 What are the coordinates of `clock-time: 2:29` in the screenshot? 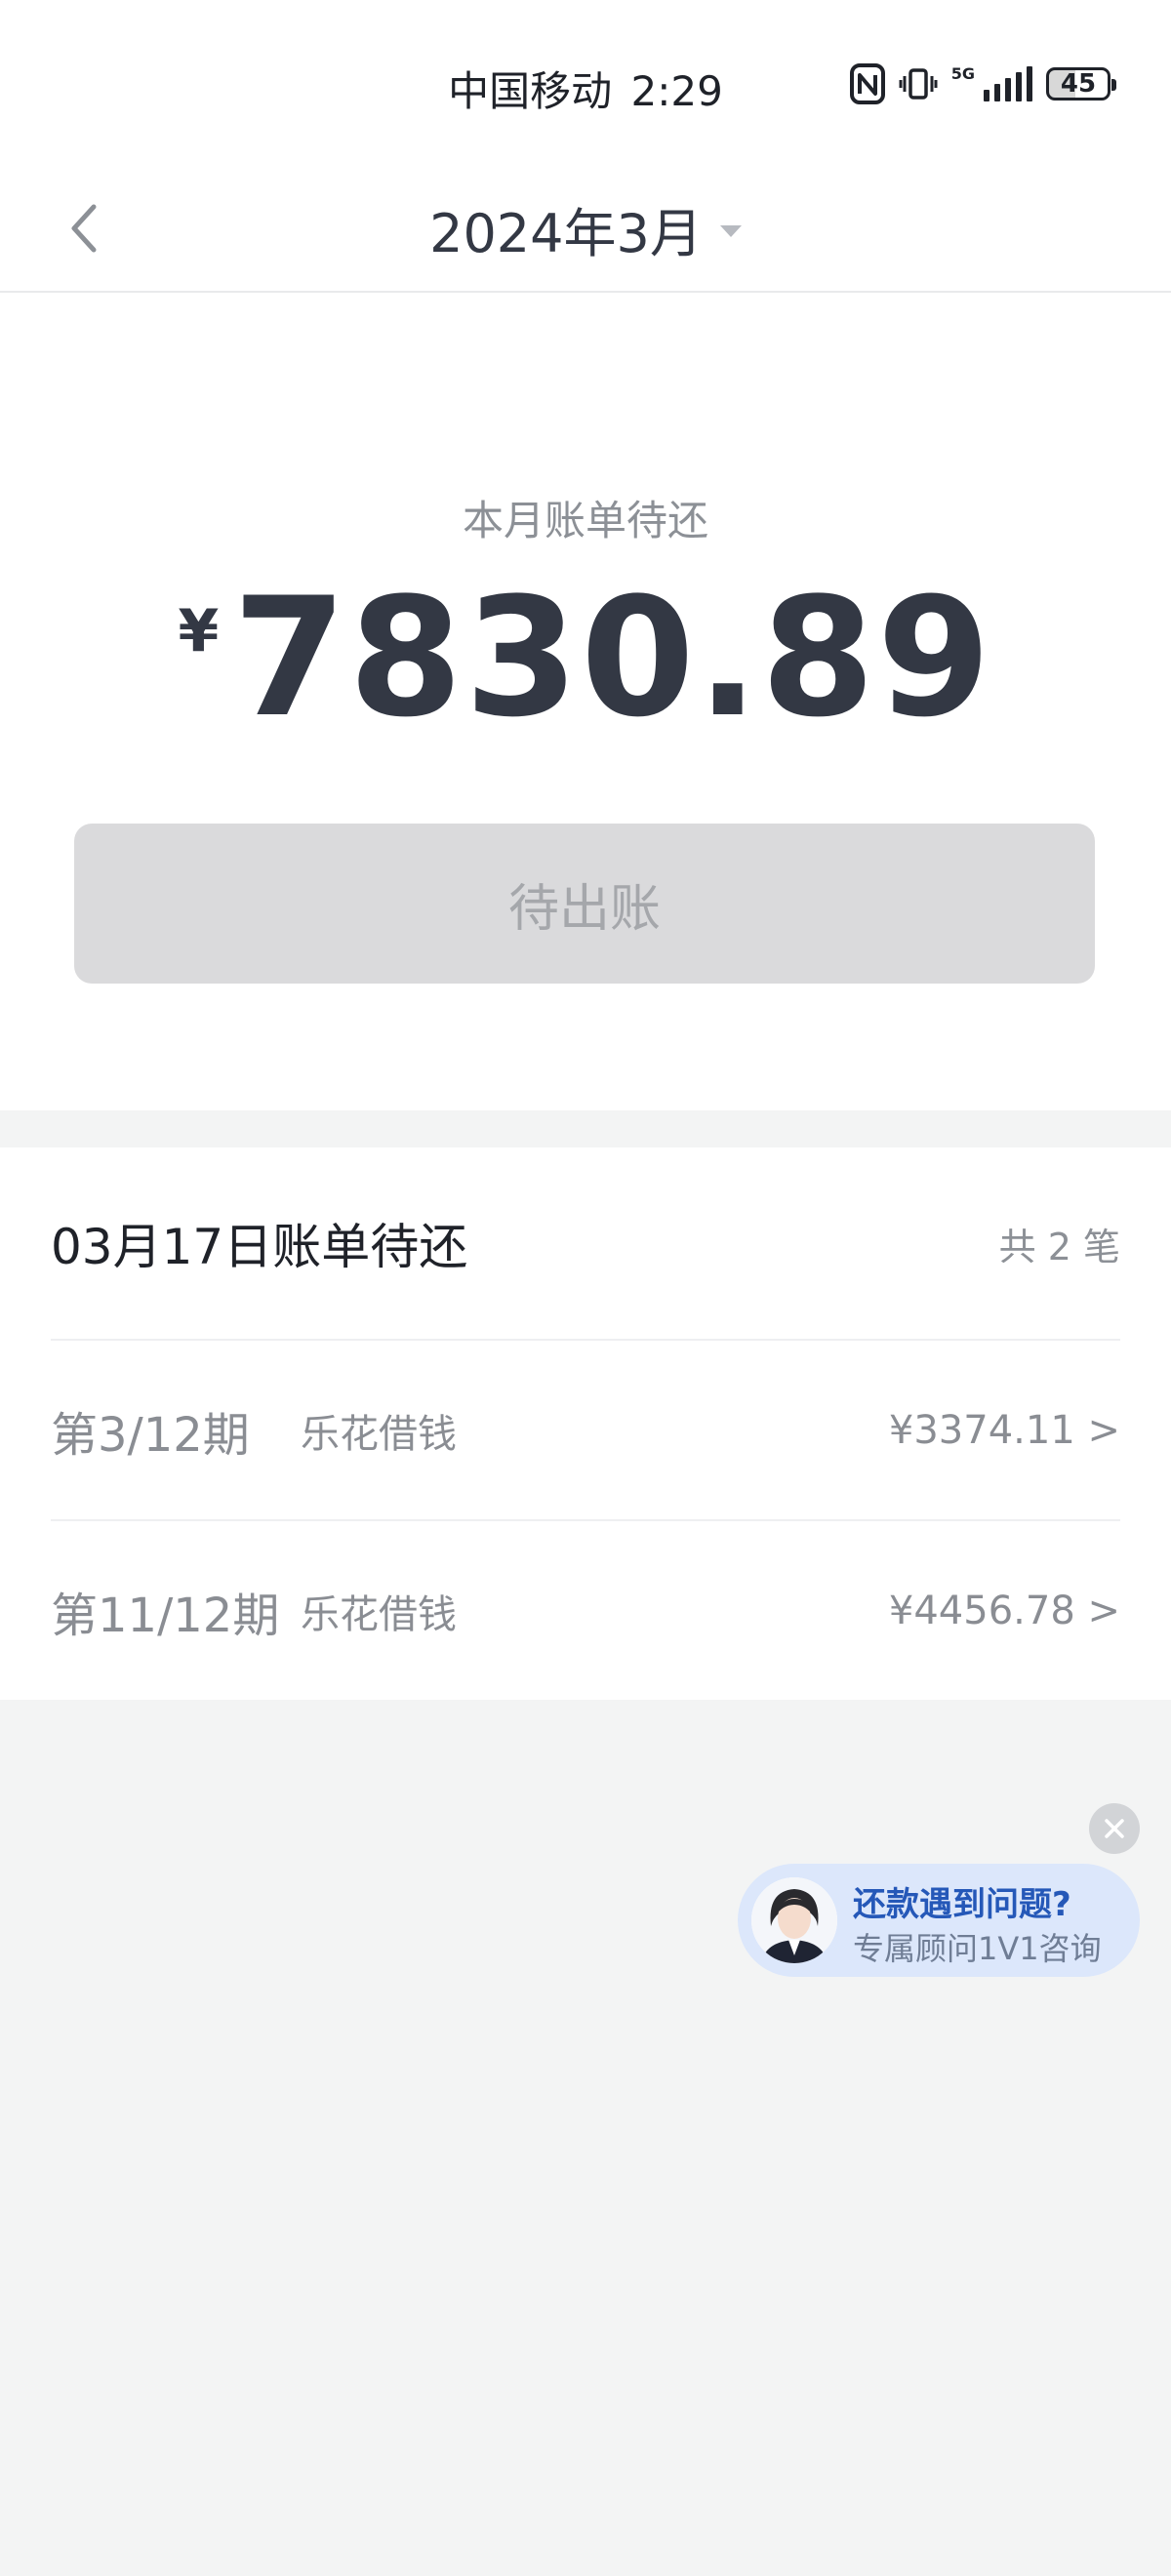 It's located at (676, 91).